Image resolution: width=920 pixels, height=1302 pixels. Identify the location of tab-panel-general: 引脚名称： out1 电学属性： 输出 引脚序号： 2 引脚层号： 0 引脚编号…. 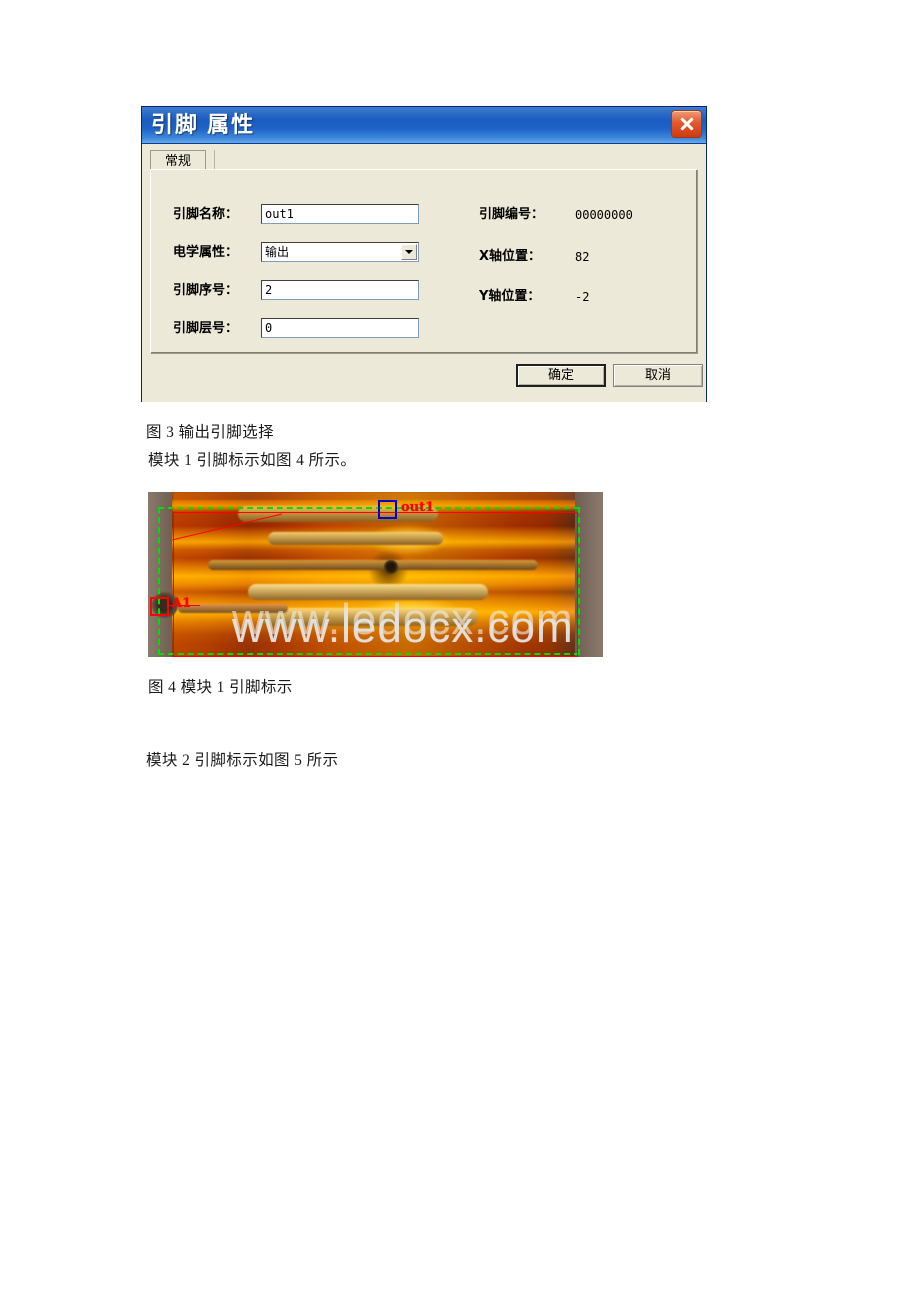
(424, 261).